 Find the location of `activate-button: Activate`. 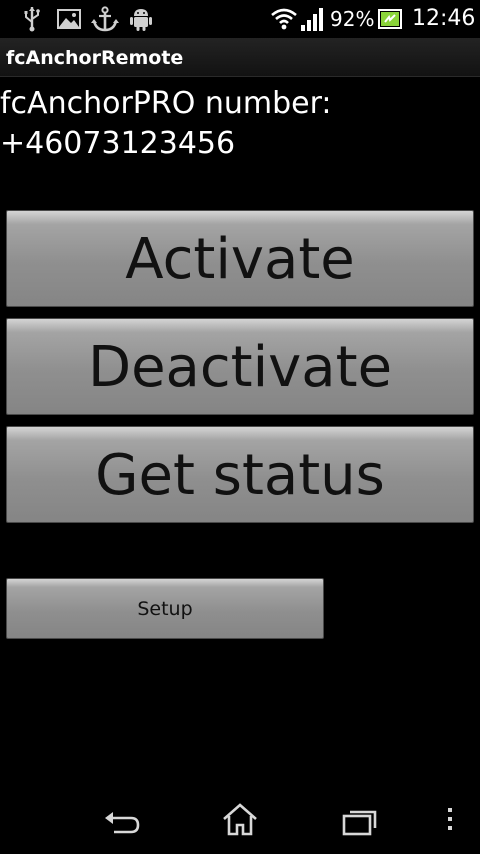

activate-button: Activate is located at coordinates (240, 258).